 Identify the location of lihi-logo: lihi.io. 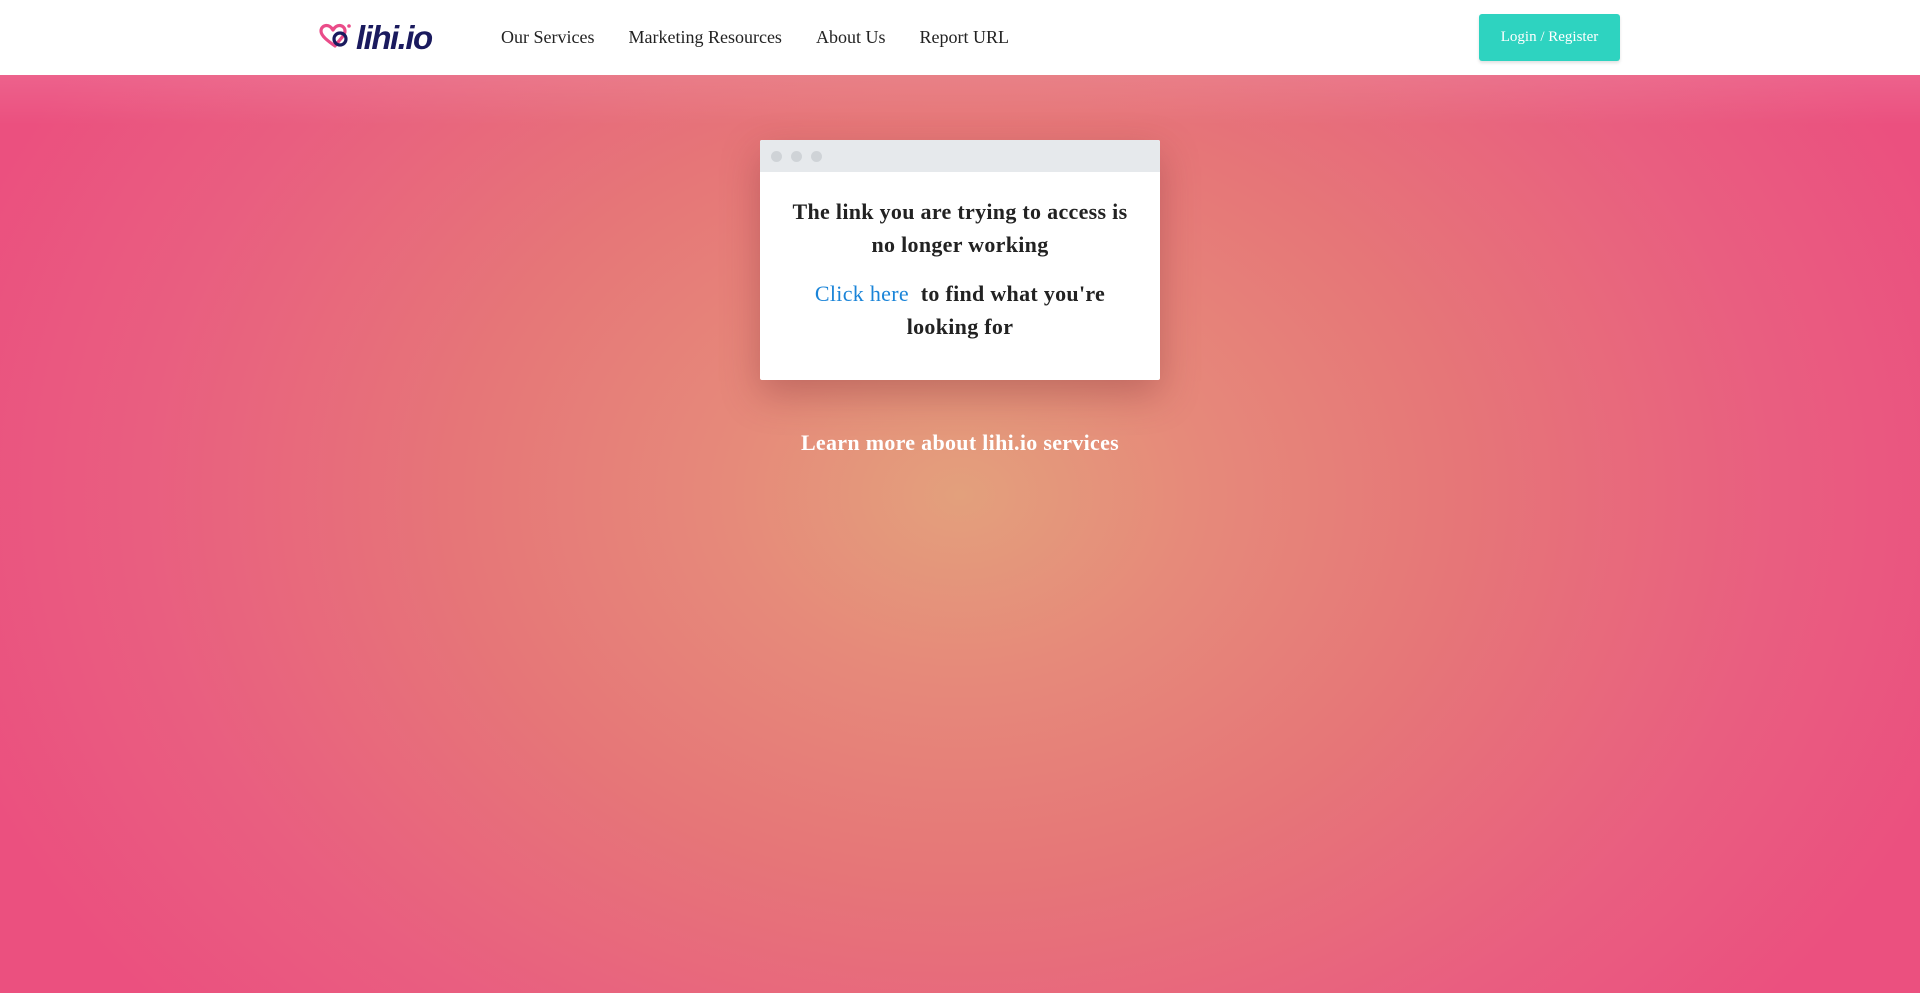
(375, 37).